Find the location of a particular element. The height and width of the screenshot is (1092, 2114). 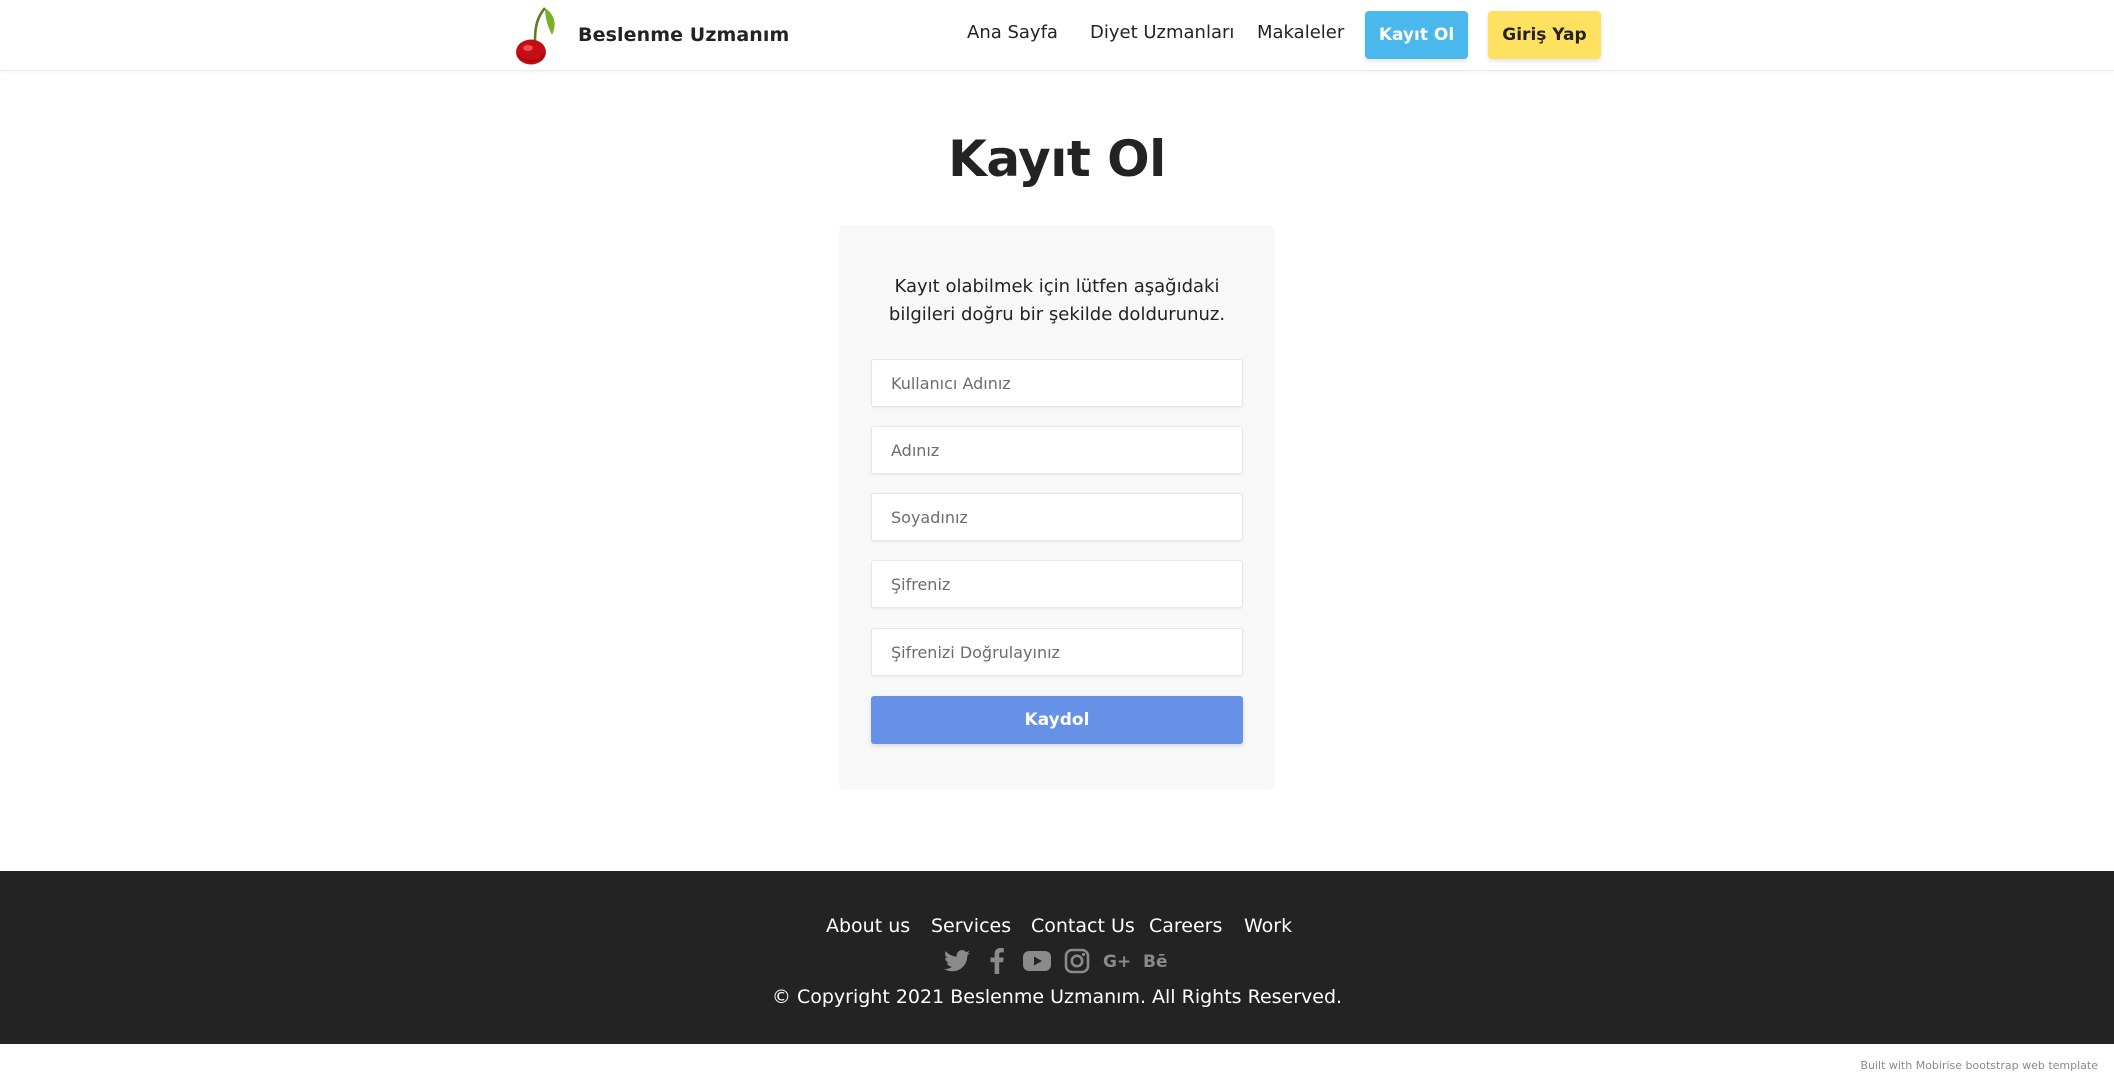

nav-link-ana-sayfa: Ana Sayfa is located at coordinates (1012, 32).